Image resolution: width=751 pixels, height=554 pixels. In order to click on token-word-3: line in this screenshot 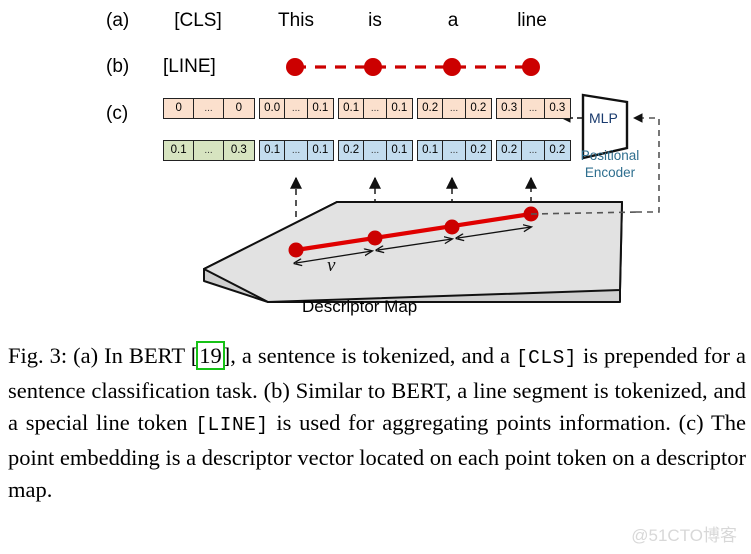, I will do `click(532, 20)`.